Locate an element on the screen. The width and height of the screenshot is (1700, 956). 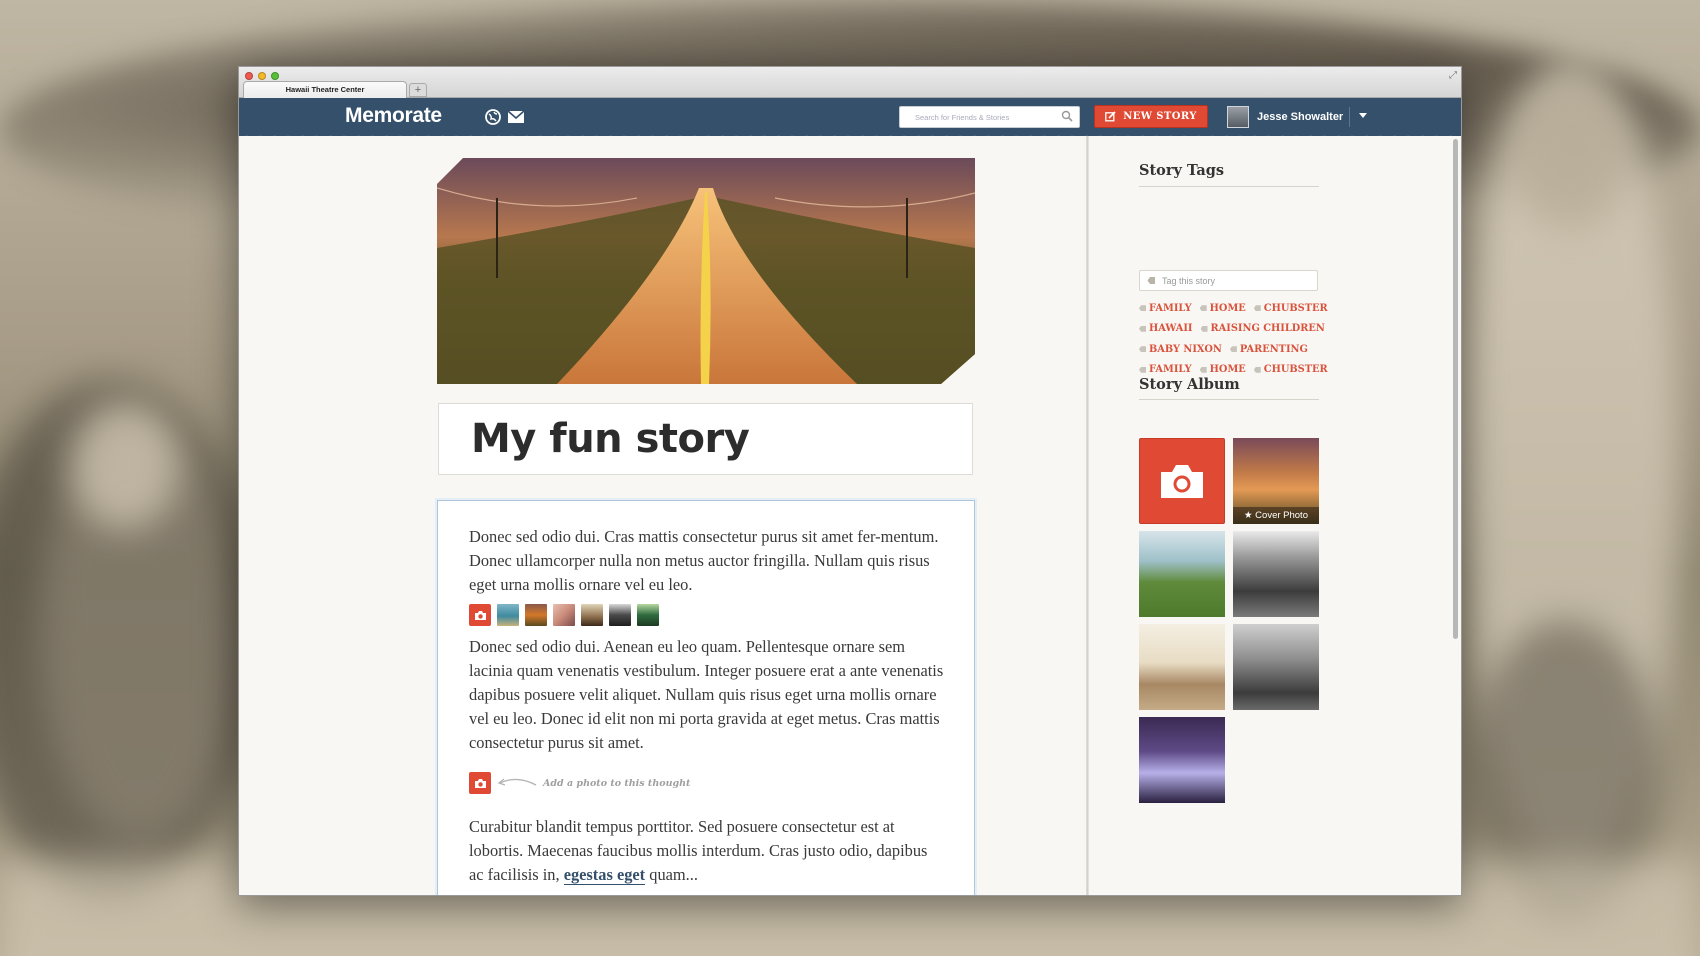
tag-row: FAMILY HOME CHUBSTER is located at coordinates (1234, 308).